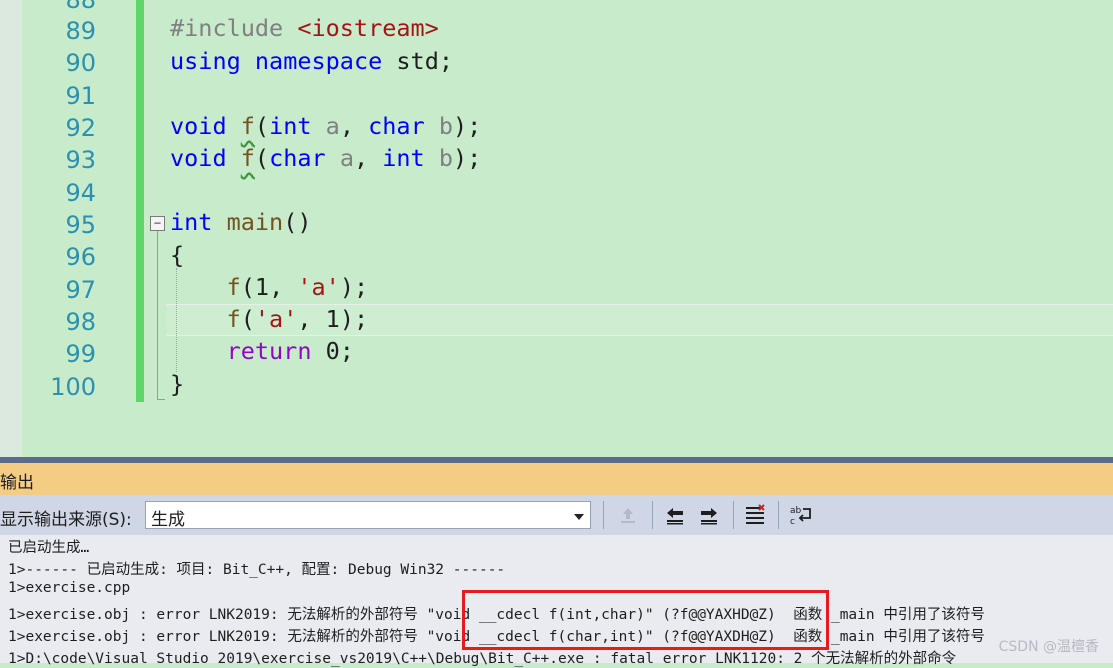 The width and height of the screenshot is (1113, 668). Describe the element at coordinates (269, 351) in the screenshot. I see `keyword: return` at that location.